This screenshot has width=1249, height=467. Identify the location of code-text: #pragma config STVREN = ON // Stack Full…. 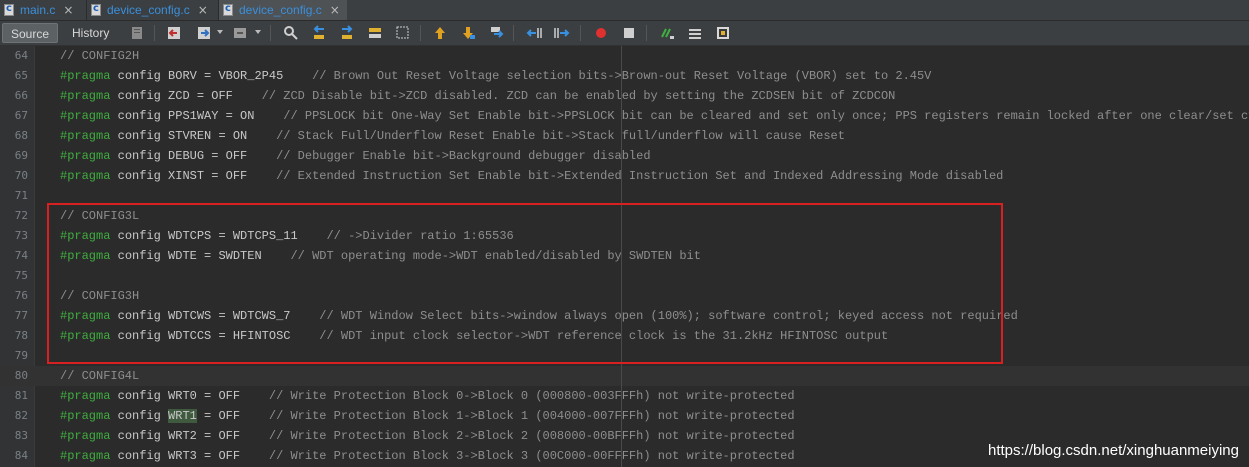
(452, 136).